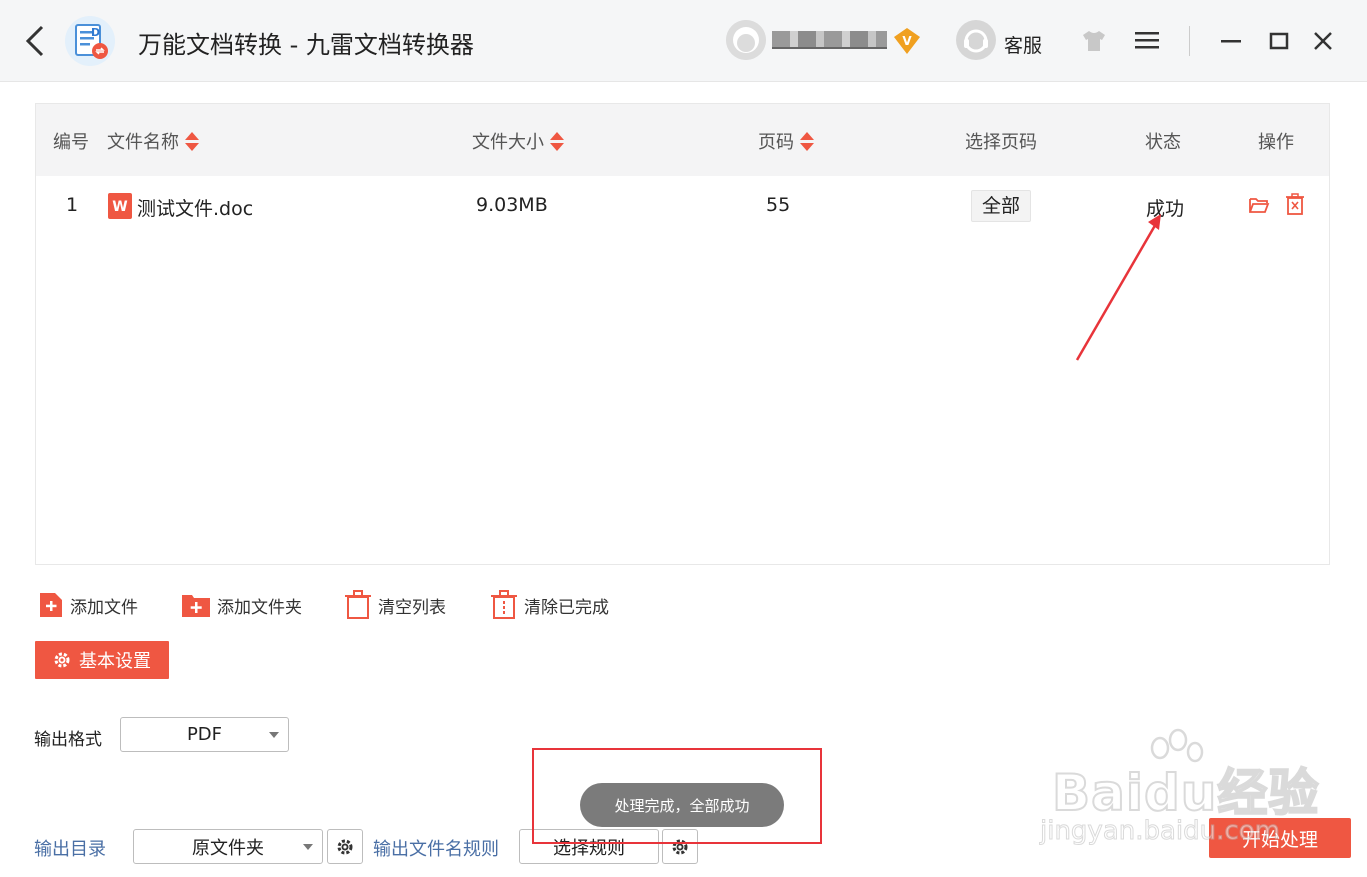  What do you see at coordinates (36, 41) in the screenshot?
I see `back-arrow-icon` at bounding box center [36, 41].